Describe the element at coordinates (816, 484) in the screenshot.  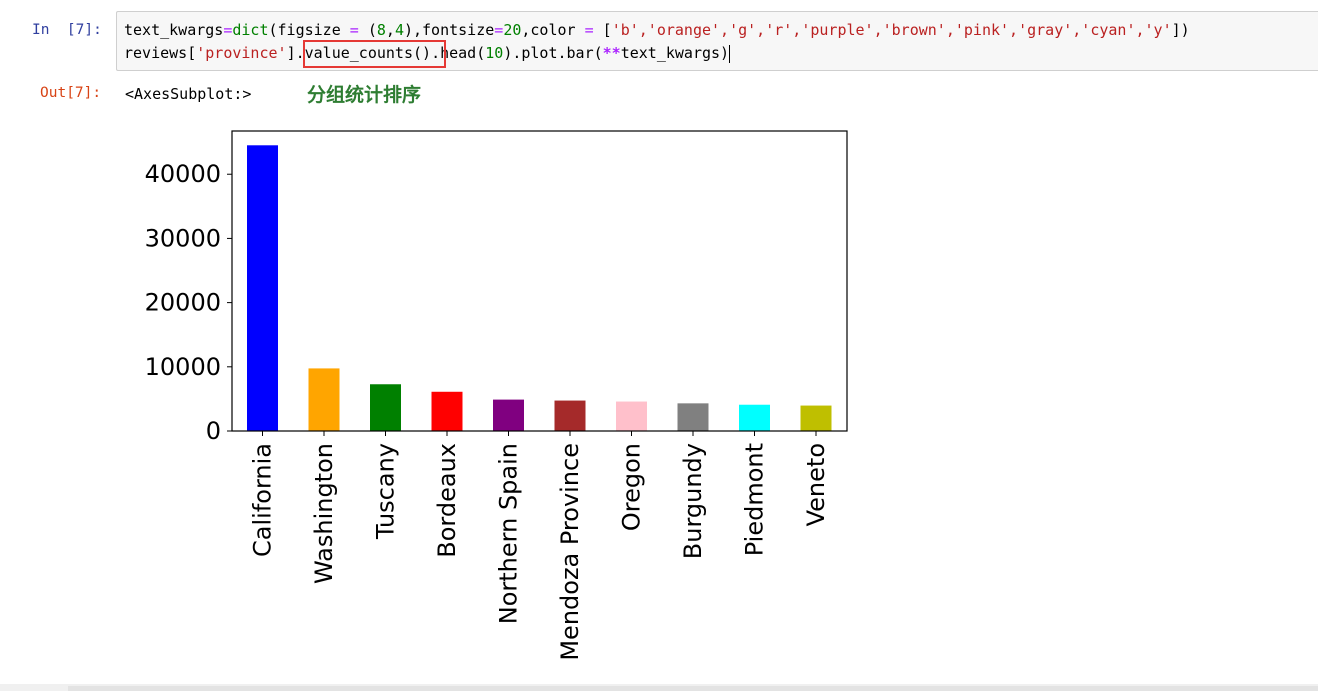
I see `x-tick-label: Veneto` at that location.